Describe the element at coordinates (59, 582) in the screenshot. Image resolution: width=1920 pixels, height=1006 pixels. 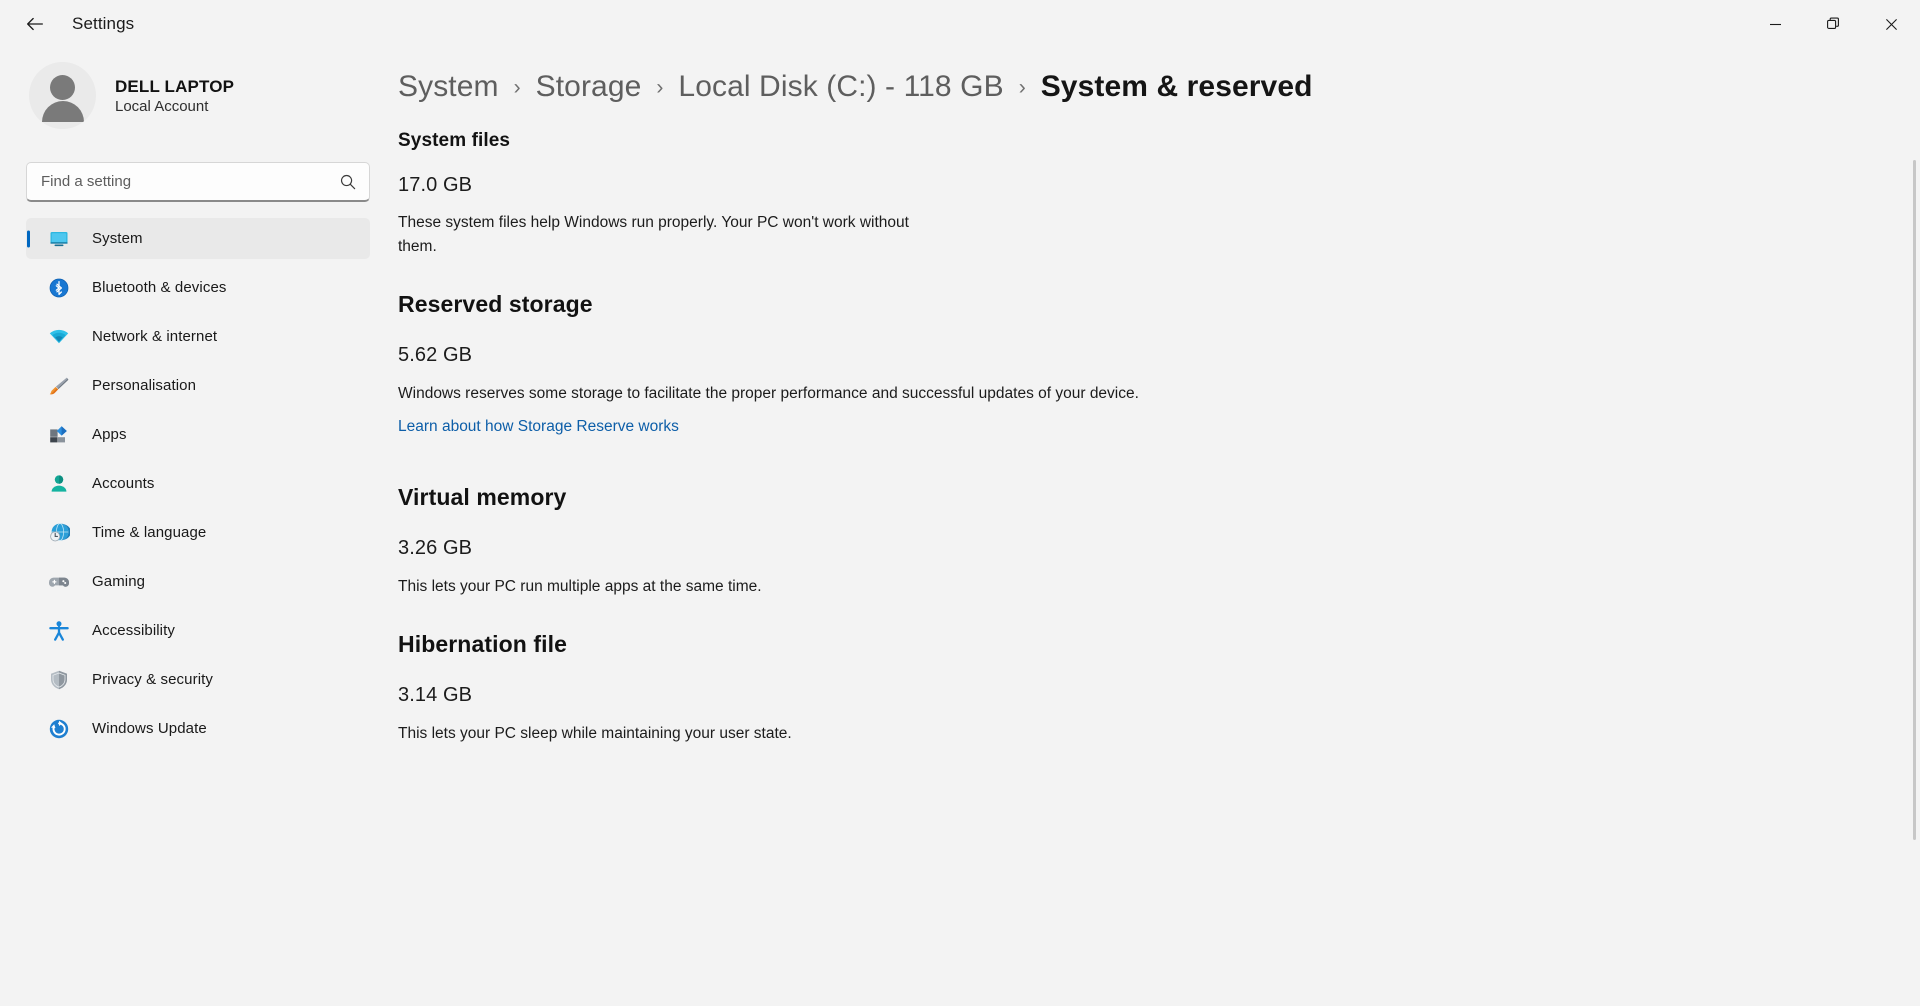
I see `gamepad-icon` at that location.